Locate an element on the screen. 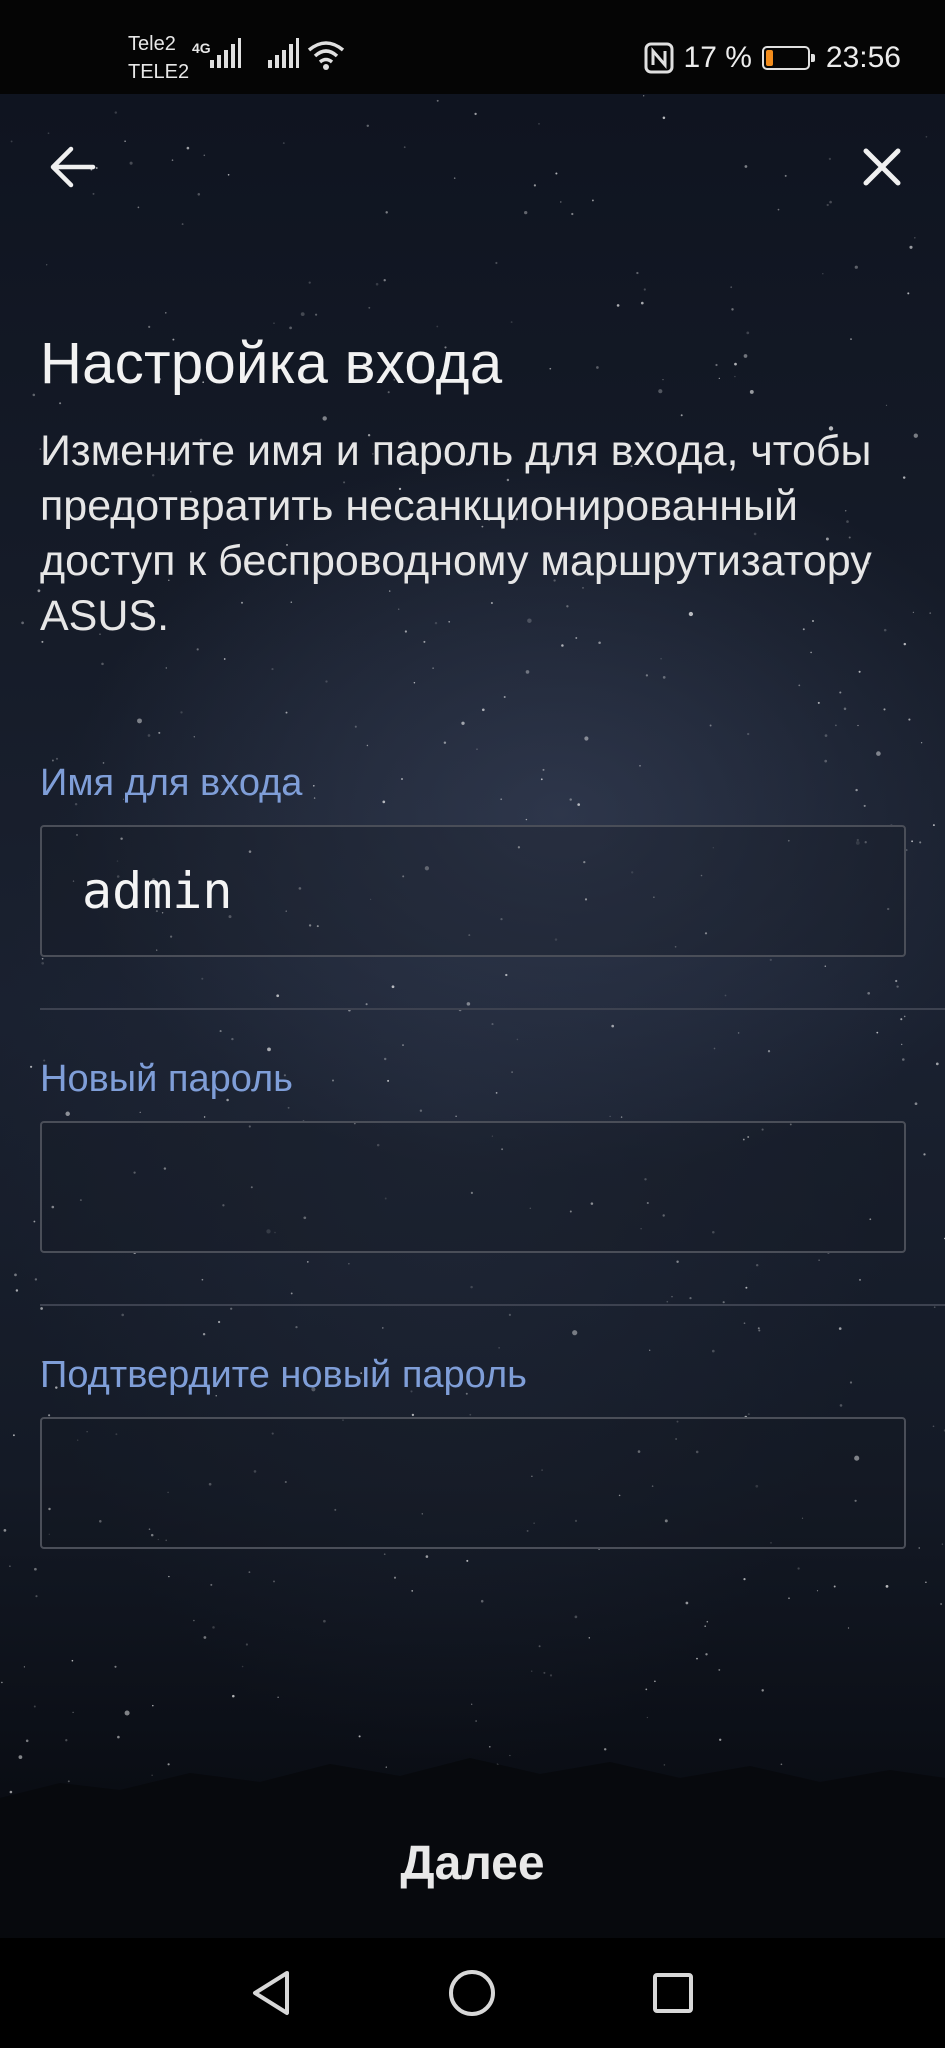 Image resolution: width=945 pixels, height=2048 pixels. arrow-left-icon is located at coordinates (73, 167).